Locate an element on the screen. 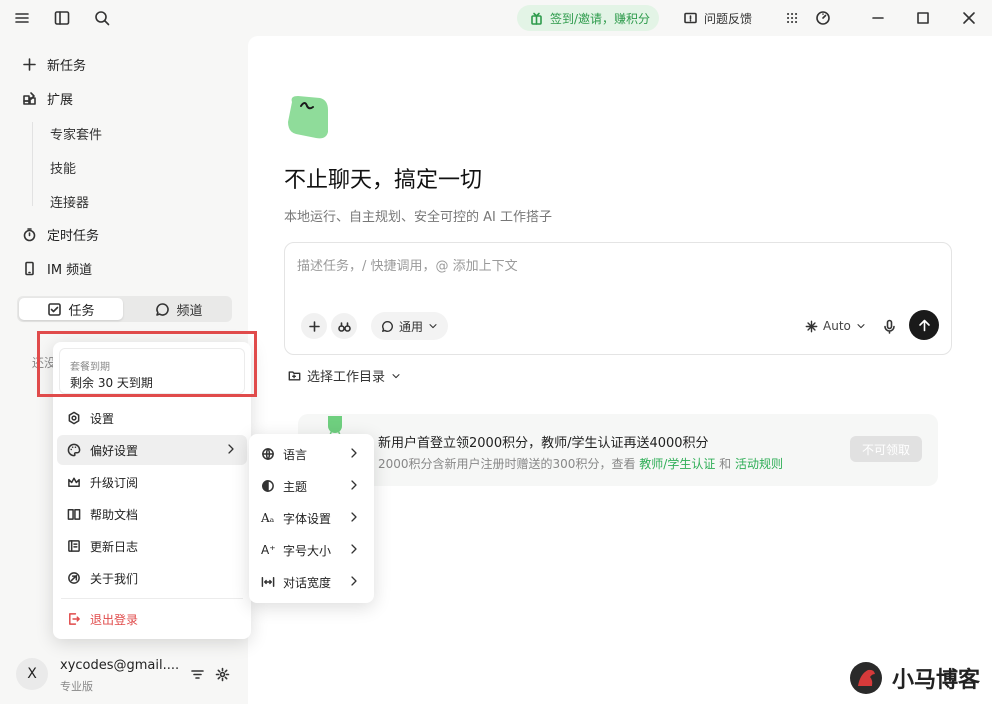 The width and height of the screenshot is (992, 704). highlight-annotation-box is located at coordinates (147, 364).